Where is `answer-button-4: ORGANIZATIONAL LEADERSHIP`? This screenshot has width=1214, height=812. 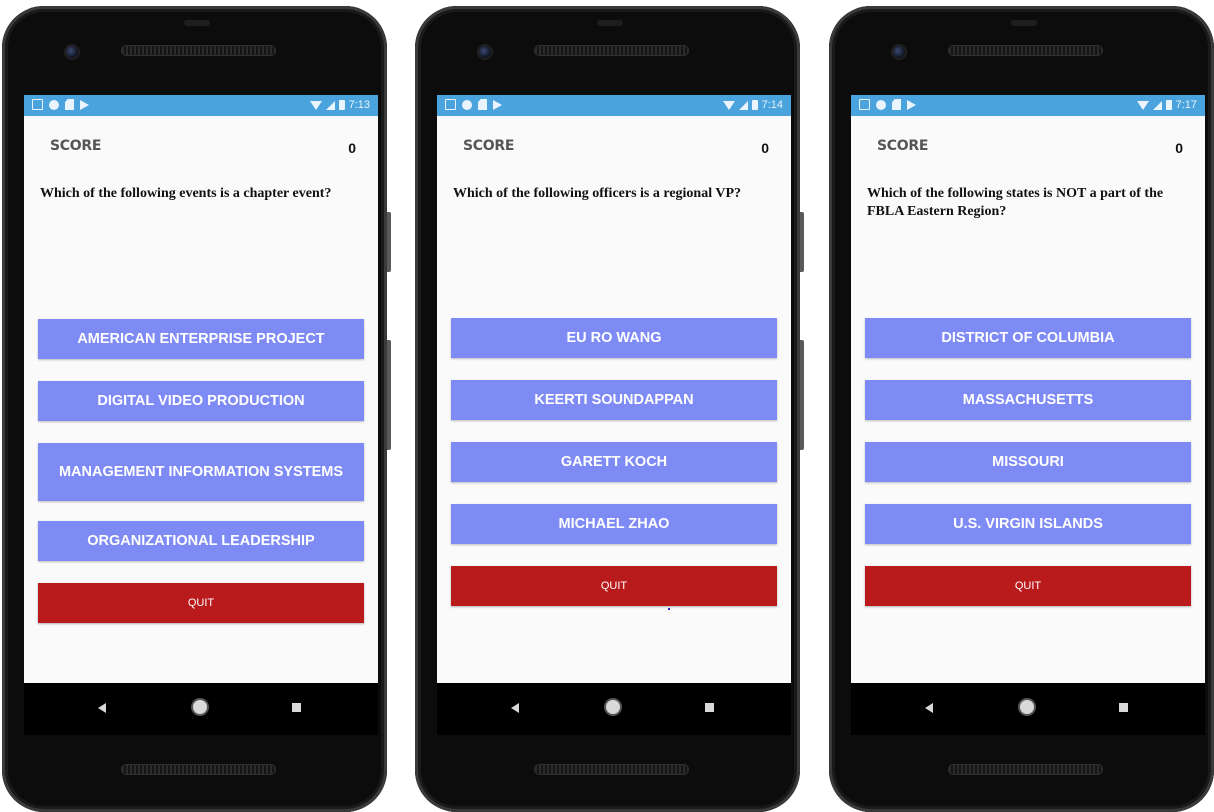 answer-button-4: ORGANIZATIONAL LEADERSHIP is located at coordinates (201, 541).